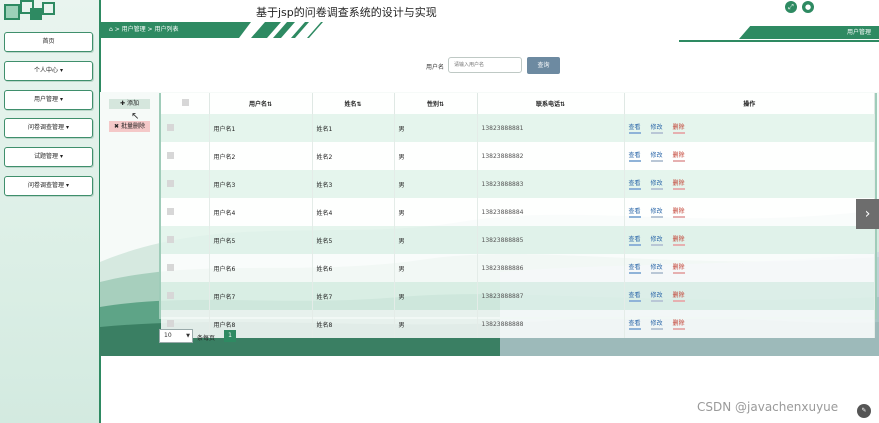 This screenshot has width=879, height=423. What do you see at coordinates (48, 71) in the screenshot?
I see `sidebar-item-personal-center: 个人中心 ▾` at bounding box center [48, 71].